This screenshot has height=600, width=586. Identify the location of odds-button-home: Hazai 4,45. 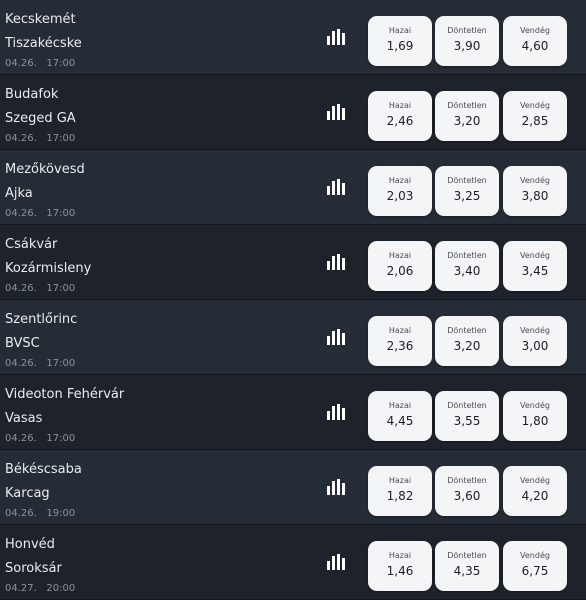
(400, 416).